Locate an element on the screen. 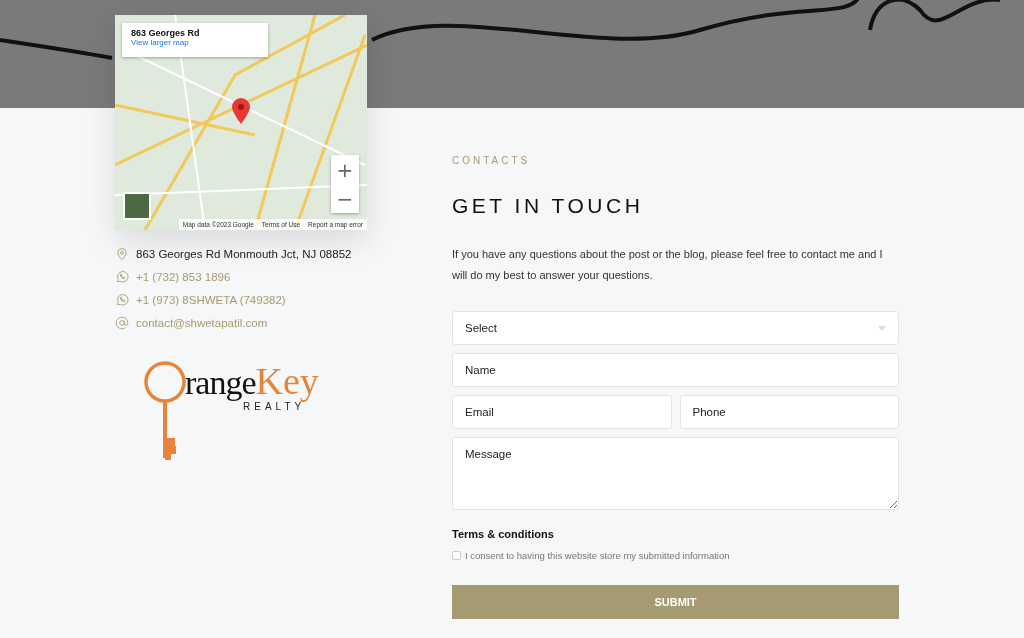 The height and width of the screenshot is (638, 1024). zoom-out-button: − is located at coordinates (345, 198).